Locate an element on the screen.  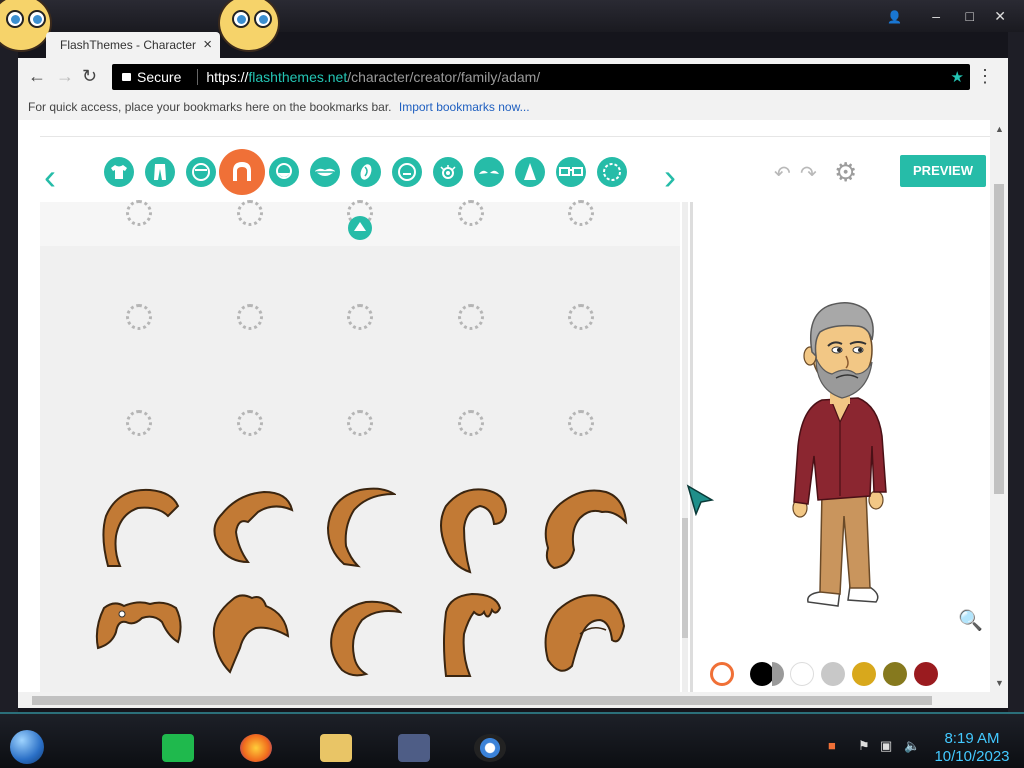
secure-label: Secure is located at coordinates (159, 77).